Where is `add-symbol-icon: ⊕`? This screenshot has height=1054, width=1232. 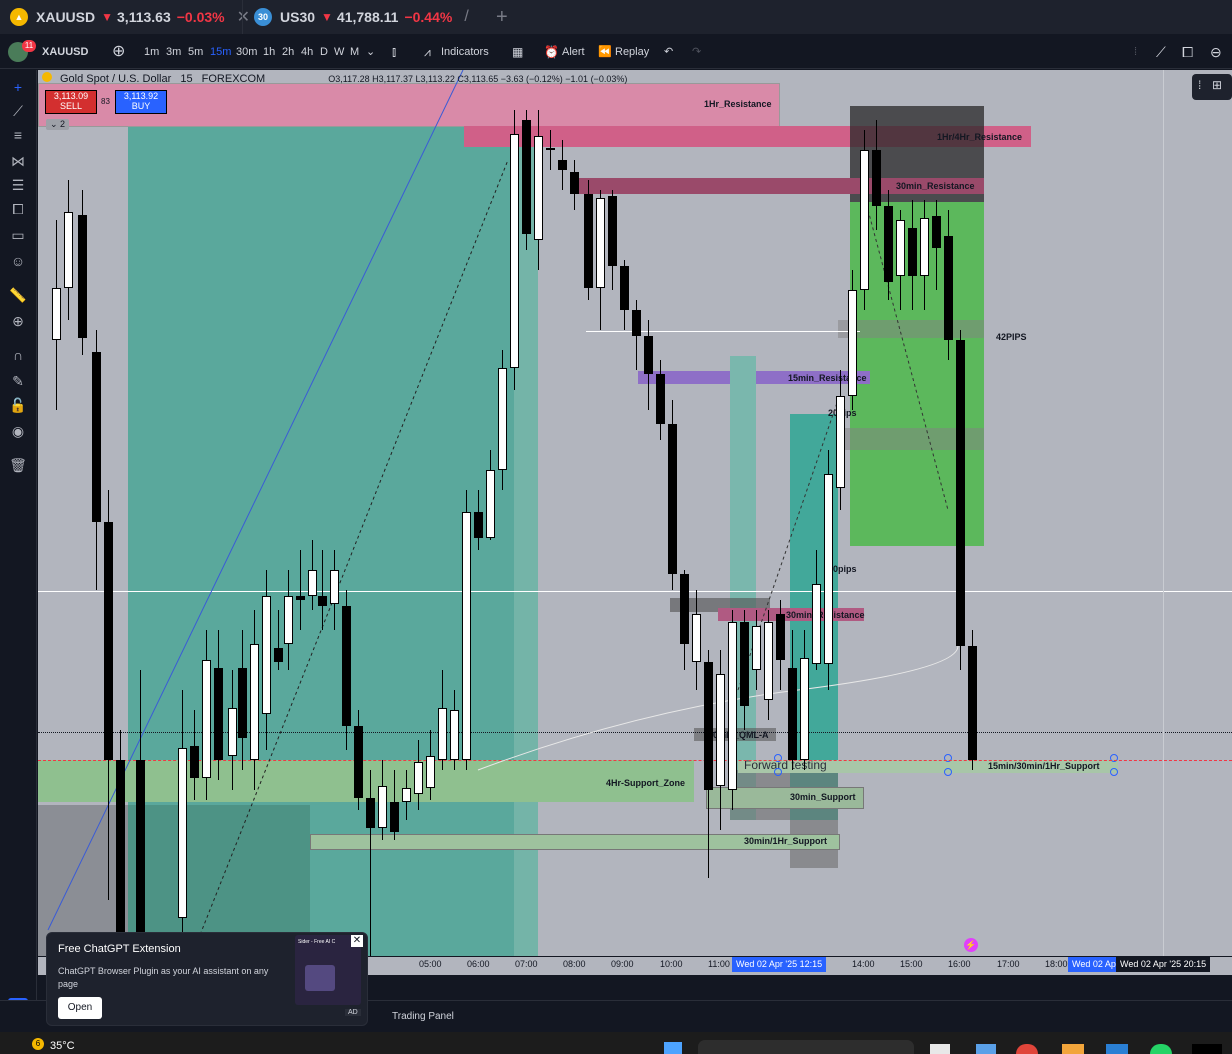
add-symbol-icon: ⊕ is located at coordinates (118, 52).